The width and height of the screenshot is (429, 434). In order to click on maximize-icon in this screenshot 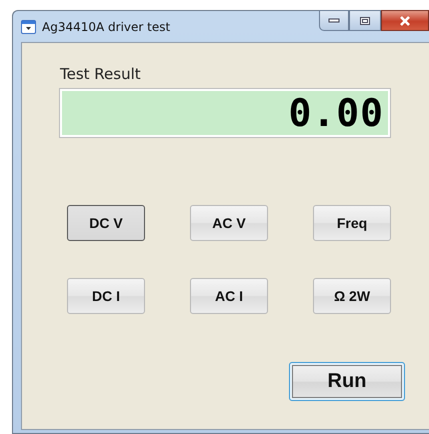, I will do `click(365, 21)`.